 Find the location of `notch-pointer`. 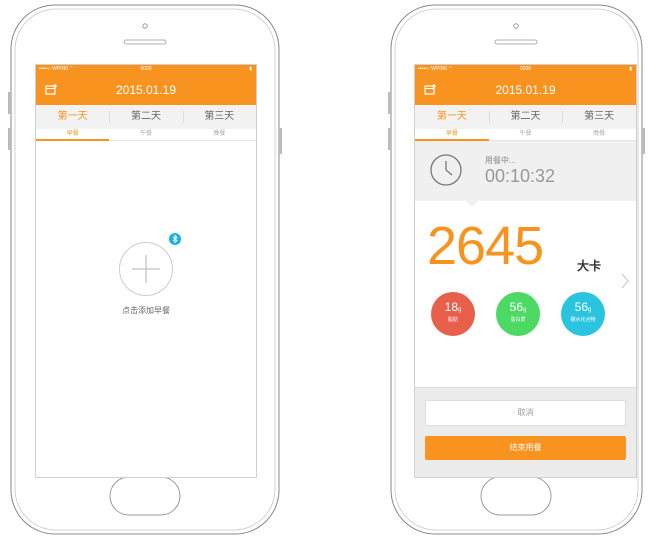

notch-pointer is located at coordinates (472, 203).